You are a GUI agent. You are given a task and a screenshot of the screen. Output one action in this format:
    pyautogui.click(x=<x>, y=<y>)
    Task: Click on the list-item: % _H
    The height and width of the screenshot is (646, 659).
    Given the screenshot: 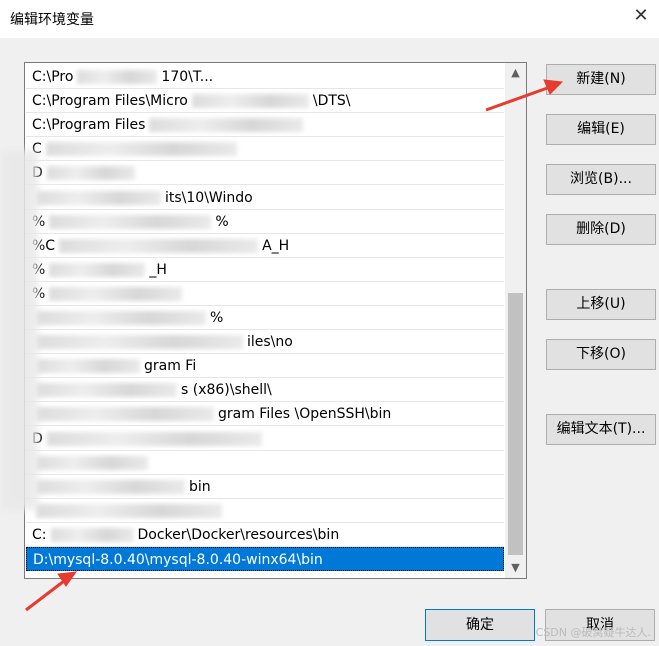 What is the action you would take?
    pyautogui.click(x=265, y=270)
    